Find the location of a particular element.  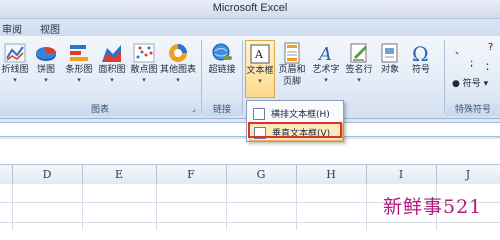

window-title: Microsoft Excel is located at coordinates (250, 8).